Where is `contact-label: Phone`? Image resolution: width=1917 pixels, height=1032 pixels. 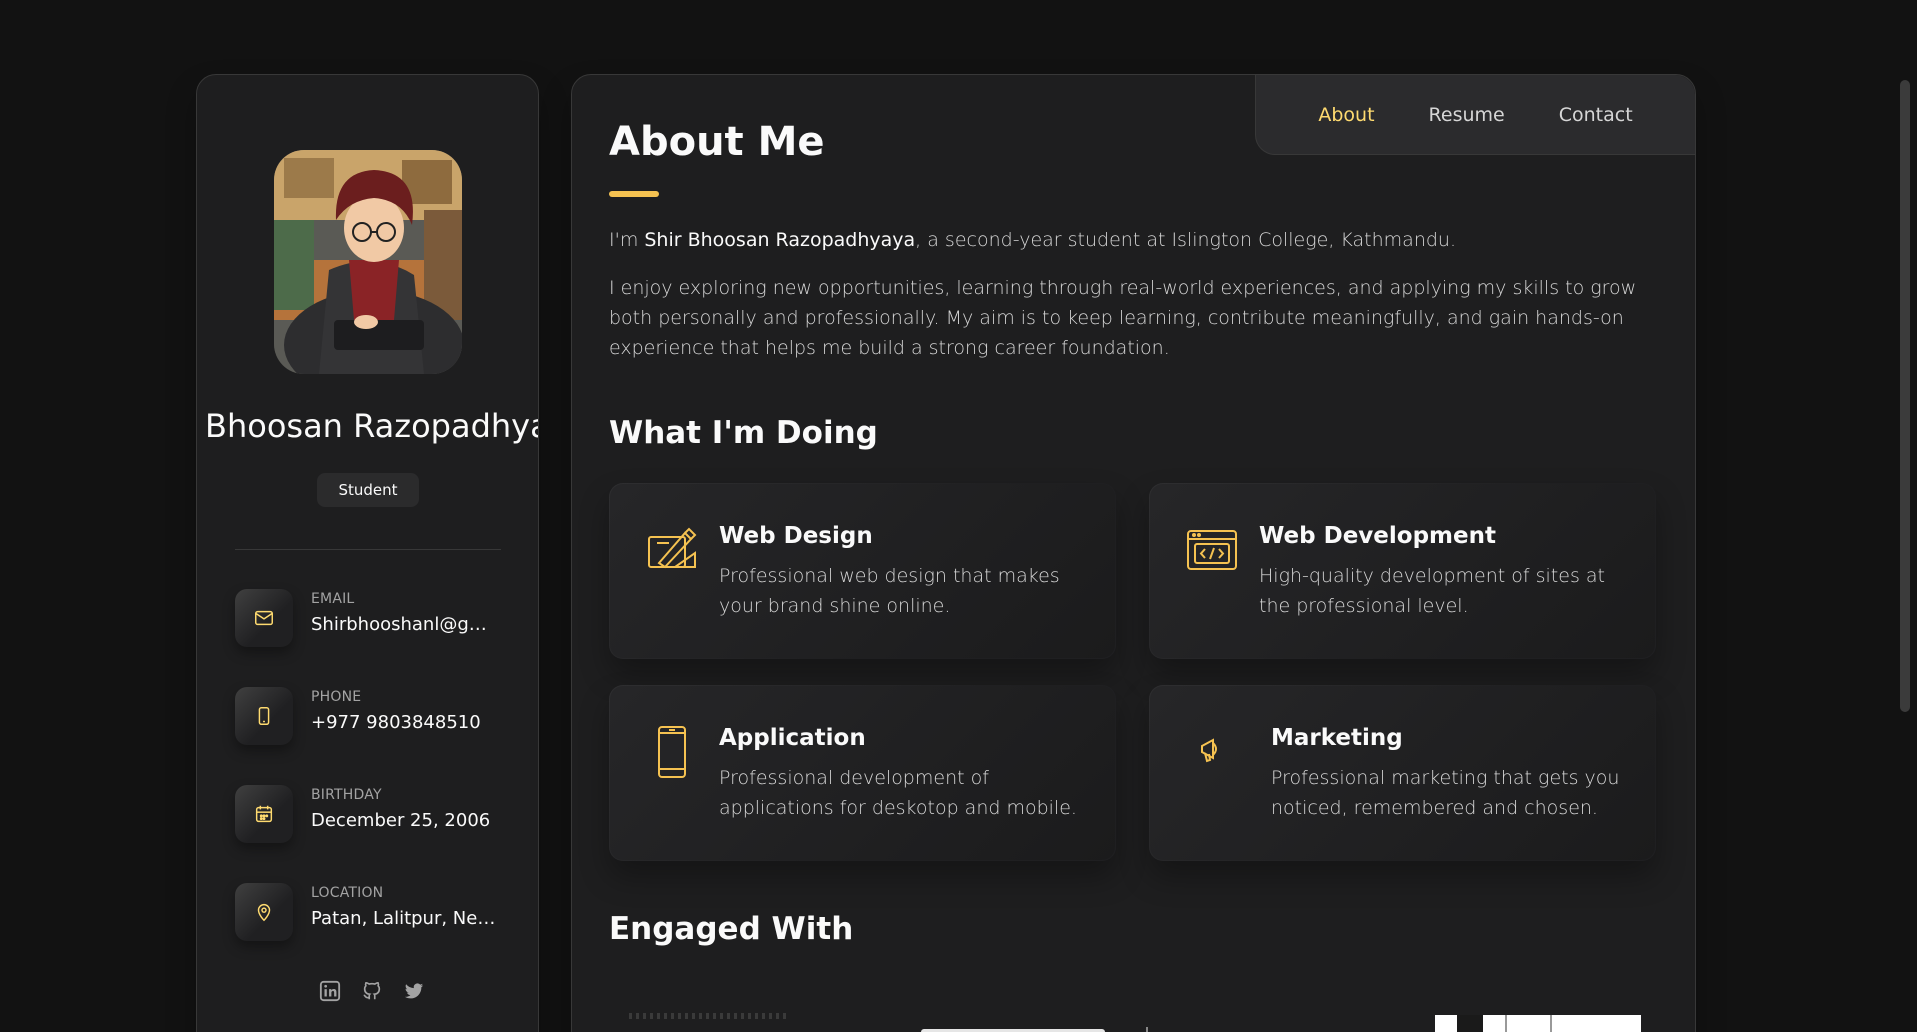 contact-label: Phone is located at coordinates (336, 697).